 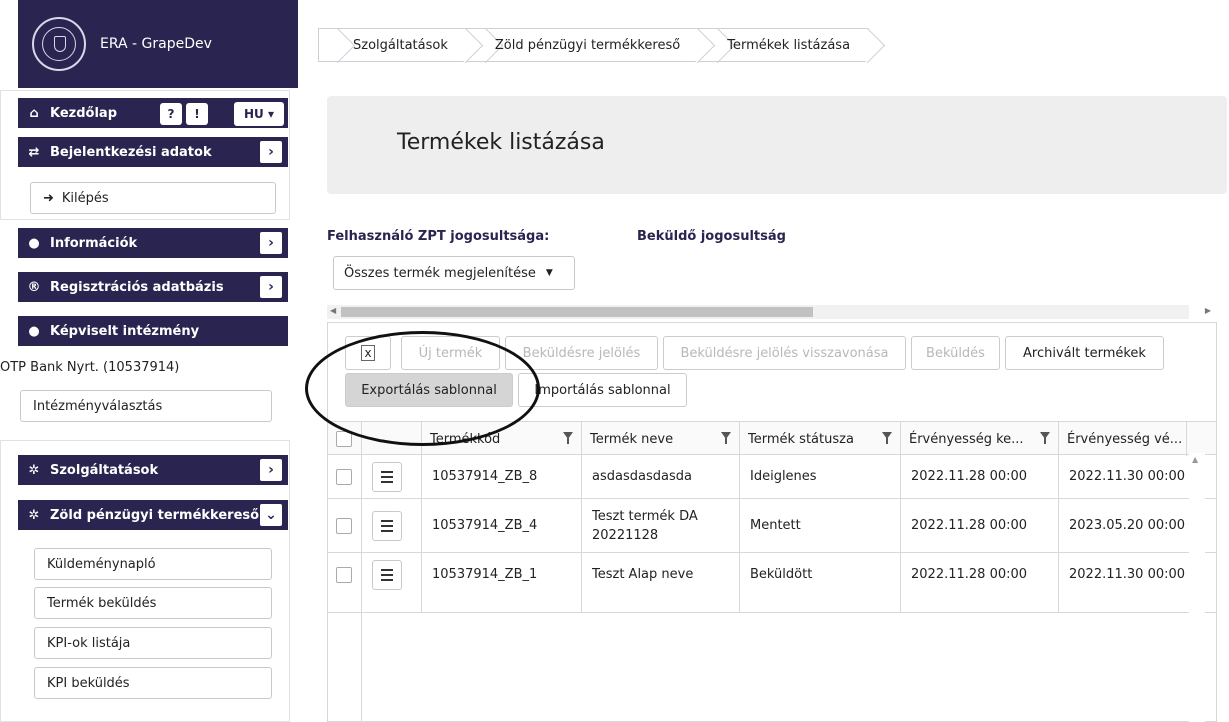 What do you see at coordinates (361, 667) in the screenshot?
I see `column-divider` at bounding box center [361, 667].